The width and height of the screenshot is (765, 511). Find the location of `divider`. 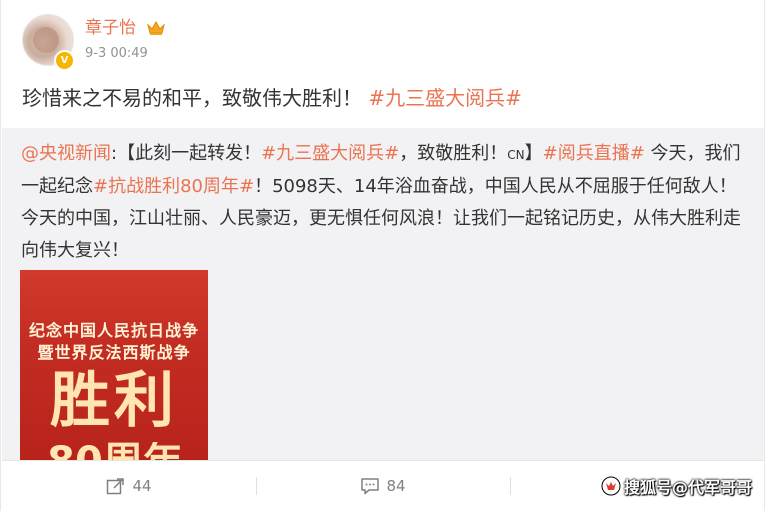

divider is located at coordinates (510, 486).